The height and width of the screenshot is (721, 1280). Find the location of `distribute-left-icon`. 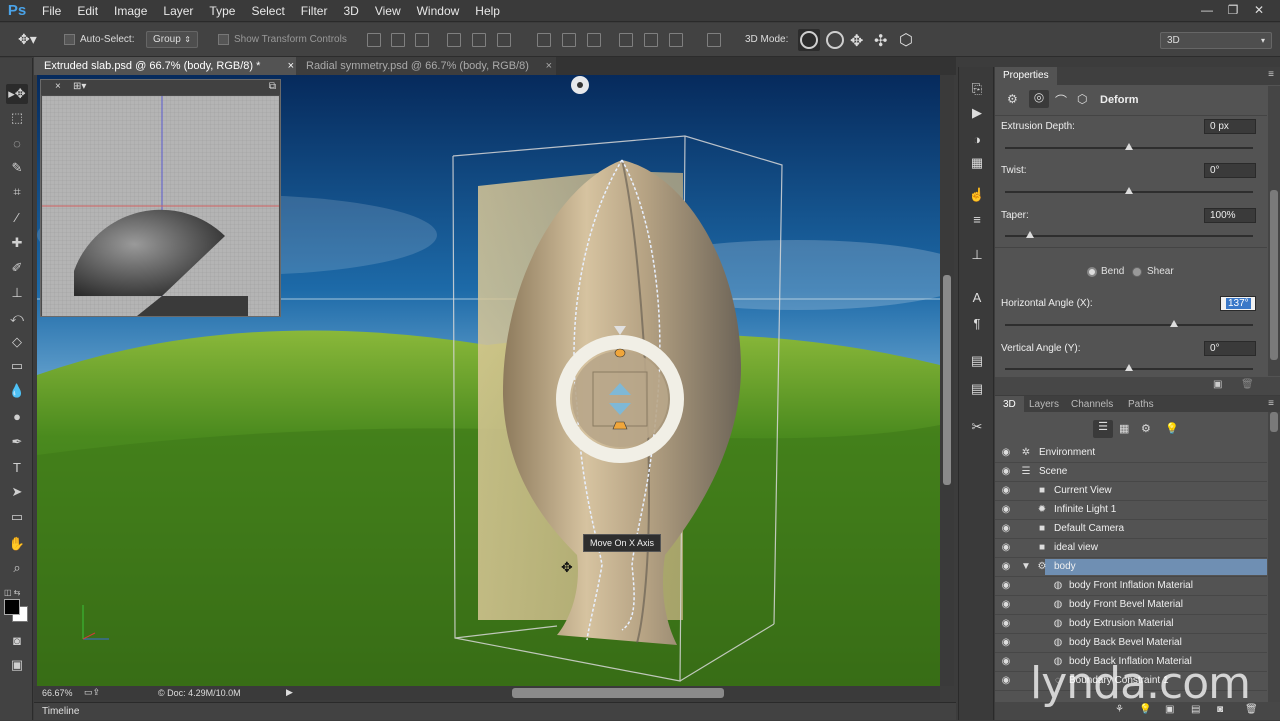

distribute-left-icon is located at coordinates (626, 40).